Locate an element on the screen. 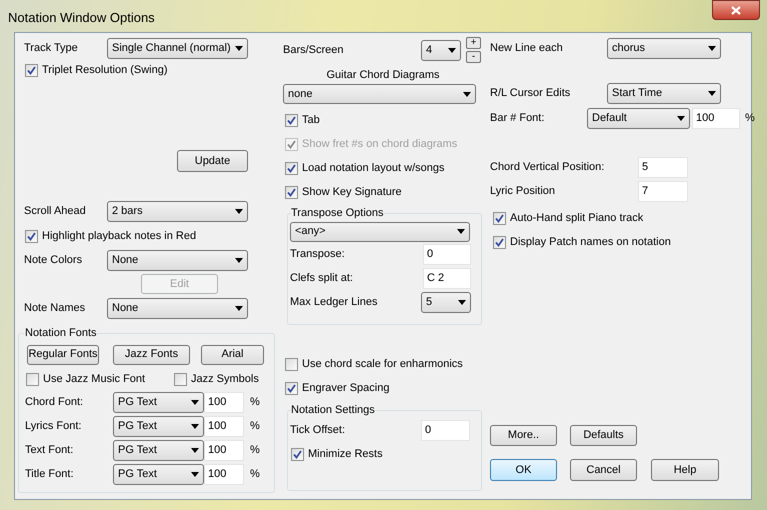 The height and width of the screenshot is (510, 767). input-field: 5 is located at coordinates (663, 167).